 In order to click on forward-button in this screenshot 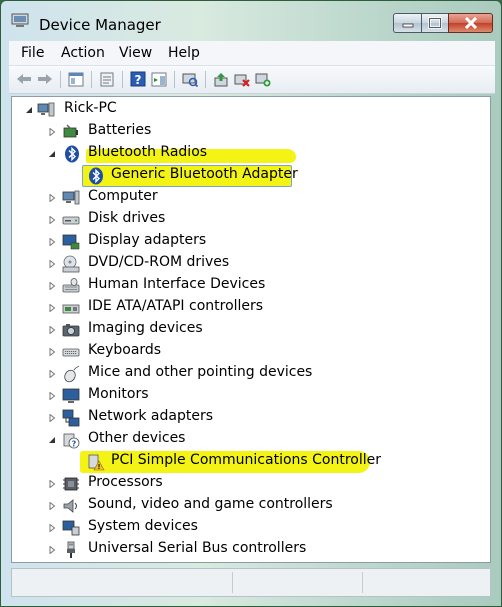, I will do `click(45, 79)`.